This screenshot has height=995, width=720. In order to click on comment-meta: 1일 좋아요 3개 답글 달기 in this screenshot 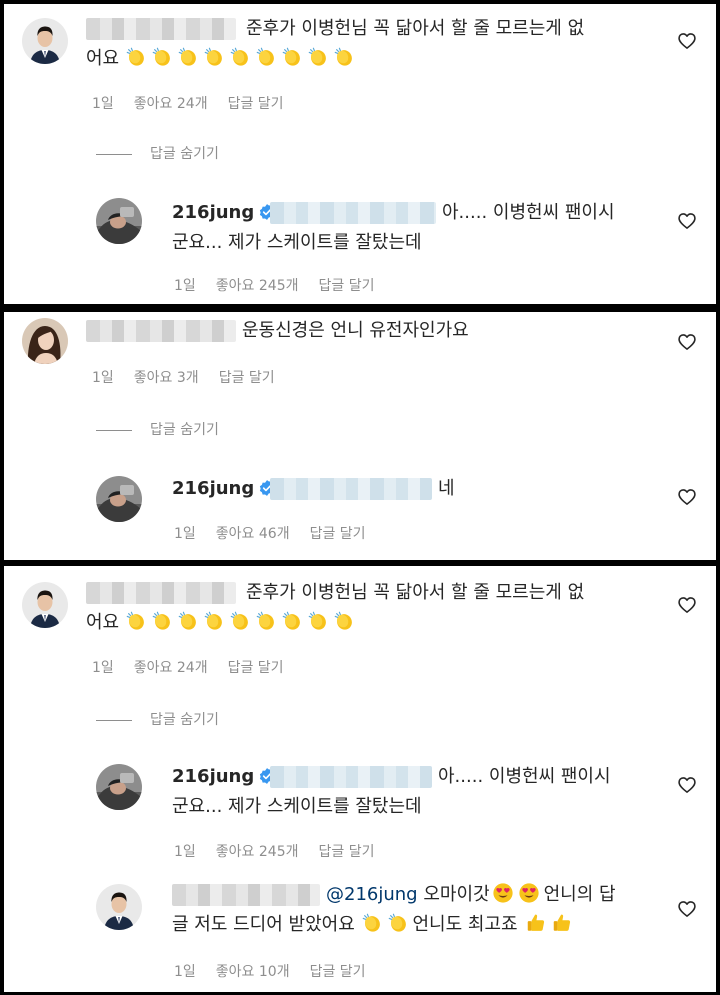, I will do `click(183, 378)`.